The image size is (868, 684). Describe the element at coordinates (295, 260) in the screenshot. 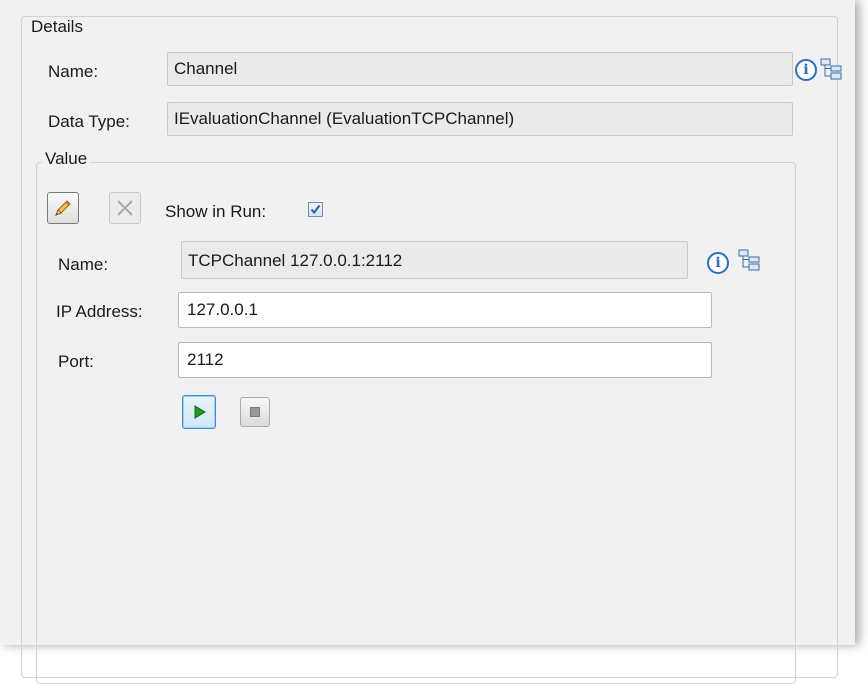

I see `value-name-value: TCPChannel 127.0.0.1:2112` at that location.